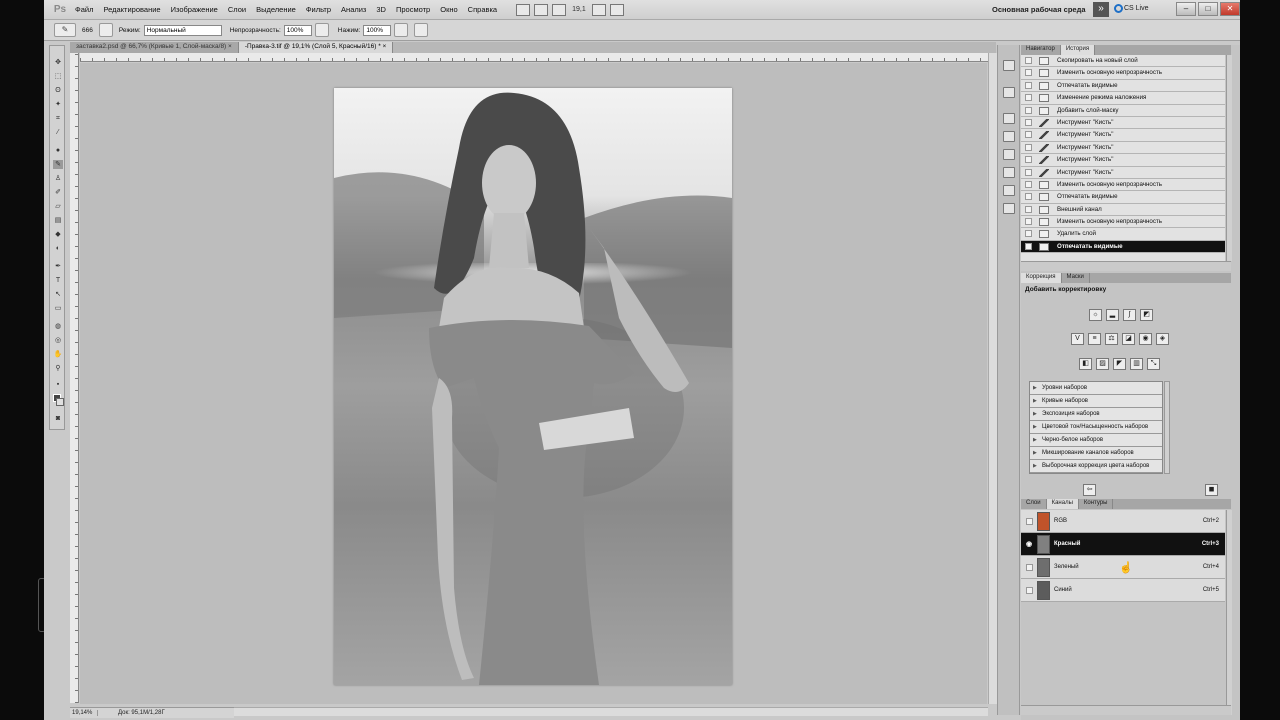 The width and height of the screenshot is (1280, 720). I want to click on dodge-tool-icon: ◐, so click(58, 248).